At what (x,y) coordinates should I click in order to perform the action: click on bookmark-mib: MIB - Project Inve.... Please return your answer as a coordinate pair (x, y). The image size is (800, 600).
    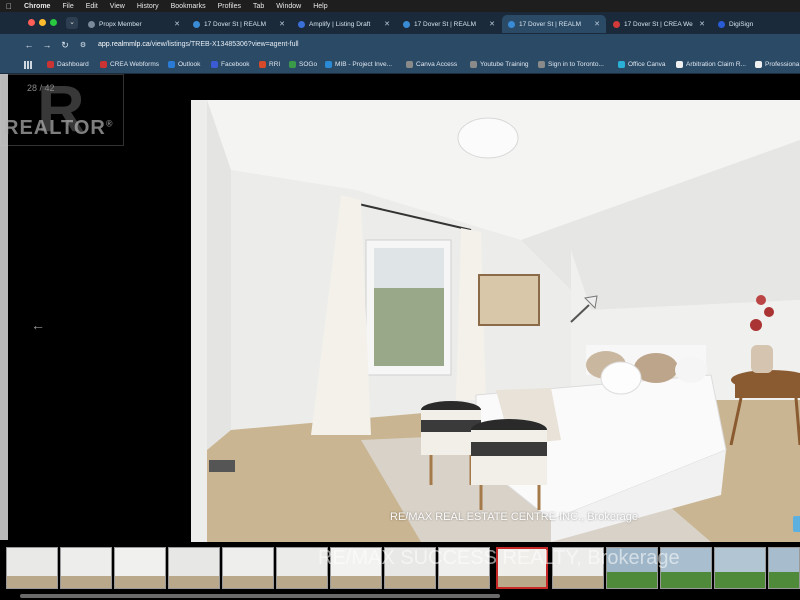
    Looking at the image, I should click on (358, 64).